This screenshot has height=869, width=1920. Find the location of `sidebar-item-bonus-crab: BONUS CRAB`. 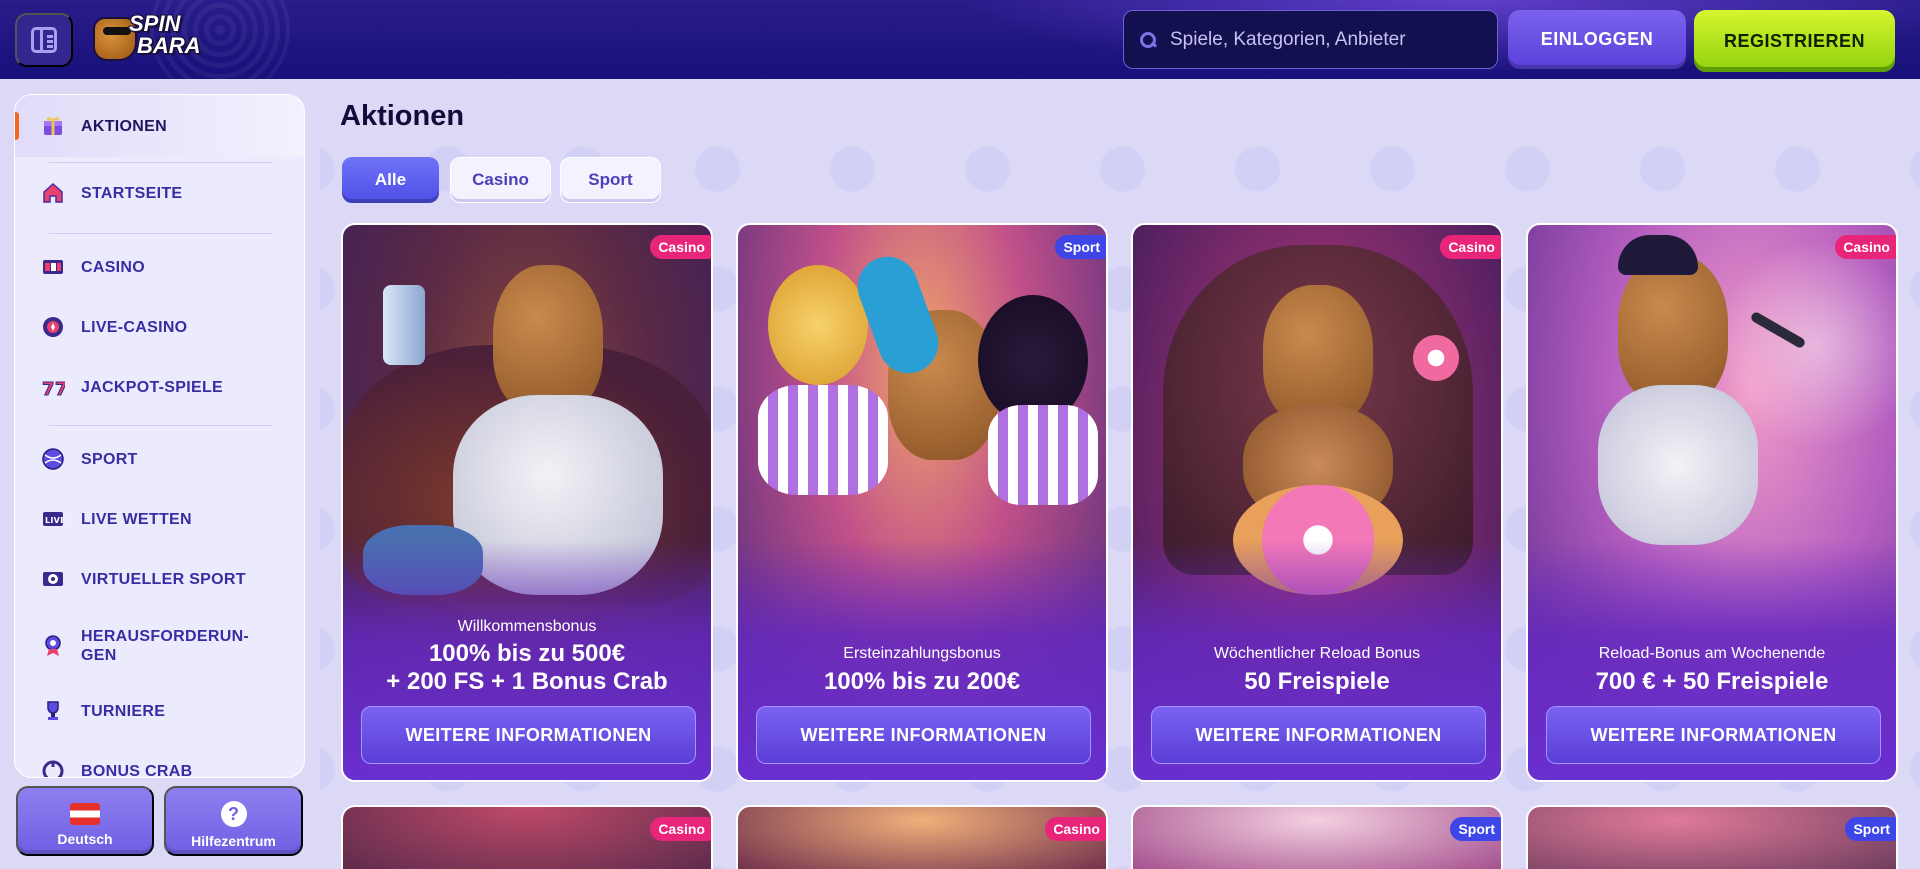

sidebar-item-bonus-crab: BONUS CRAB is located at coordinates (159, 761).